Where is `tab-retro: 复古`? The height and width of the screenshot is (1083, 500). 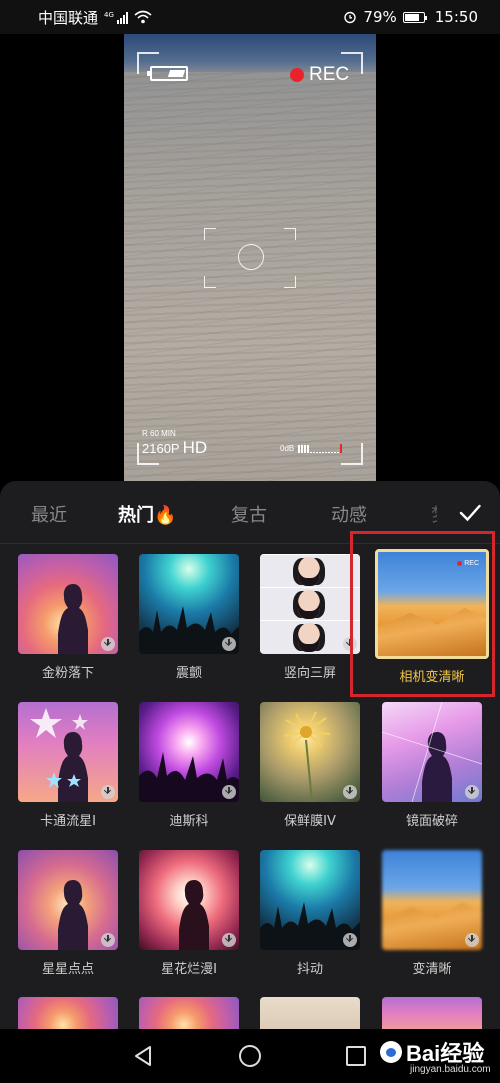
tab-retro: 复古 is located at coordinates (249, 514).